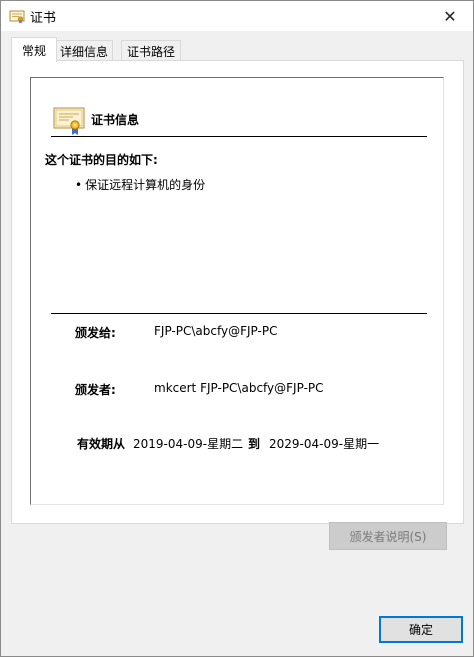  I want to click on title-bar: 证书 ✕, so click(237, 16).